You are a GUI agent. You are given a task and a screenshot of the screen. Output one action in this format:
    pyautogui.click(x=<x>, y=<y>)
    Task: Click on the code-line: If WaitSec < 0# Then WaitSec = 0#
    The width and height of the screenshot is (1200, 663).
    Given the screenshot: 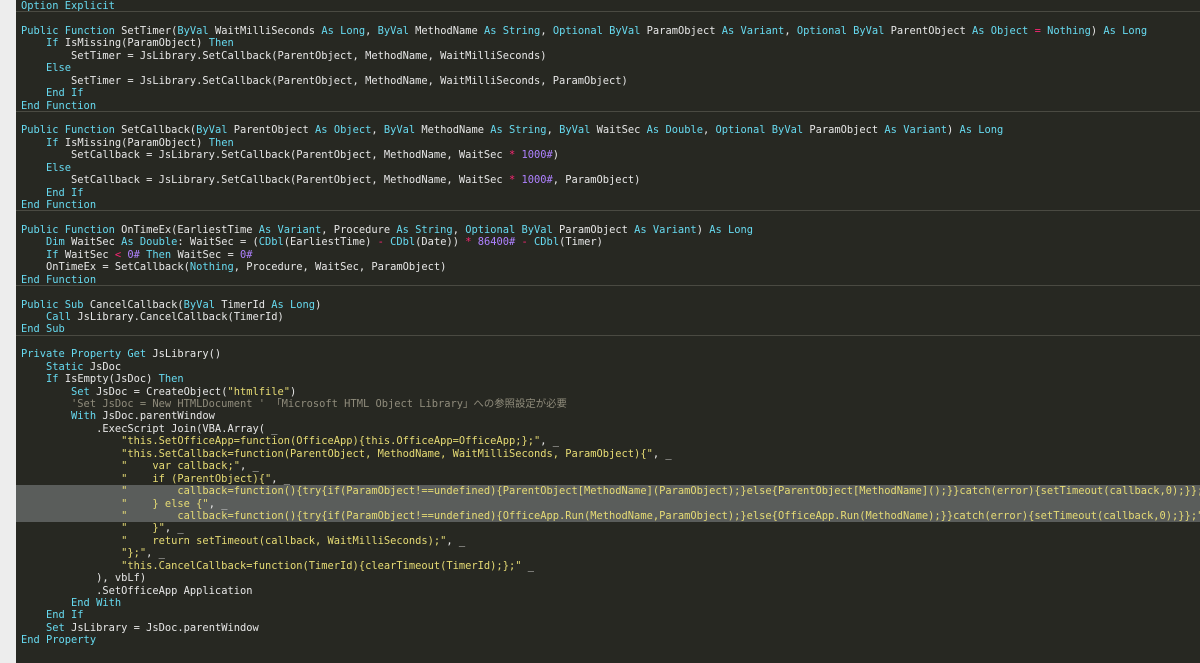 What is the action you would take?
    pyautogui.click(x=608, y=255)
    